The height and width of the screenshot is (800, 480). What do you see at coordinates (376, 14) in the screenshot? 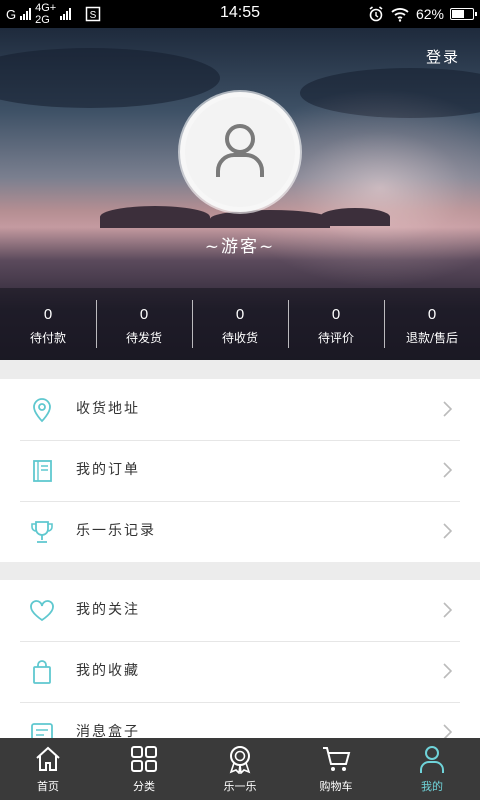
I see `alarm-icon` at bounding box center [376, 14].